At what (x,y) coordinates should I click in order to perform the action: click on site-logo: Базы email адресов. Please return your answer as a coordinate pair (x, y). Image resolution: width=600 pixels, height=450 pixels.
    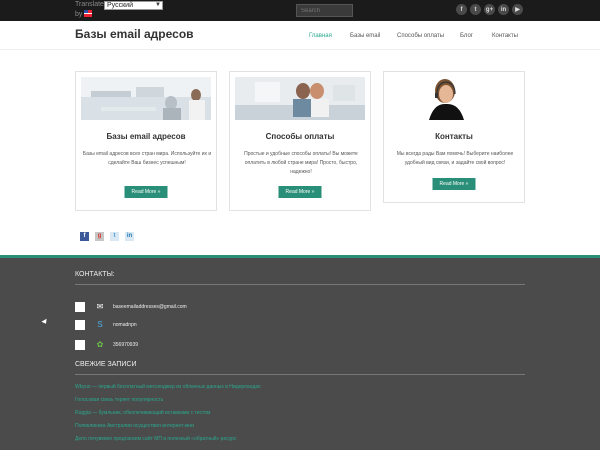
    Looking at the image, I should click on (134, 34).